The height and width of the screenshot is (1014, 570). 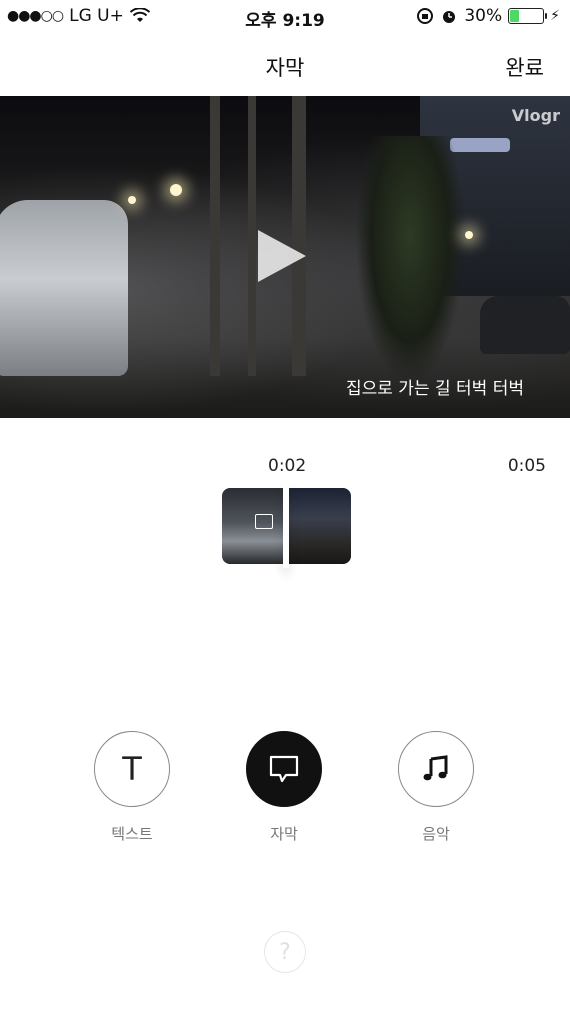 I want to click on text-mode-button: T, so click(x=132, y=769).